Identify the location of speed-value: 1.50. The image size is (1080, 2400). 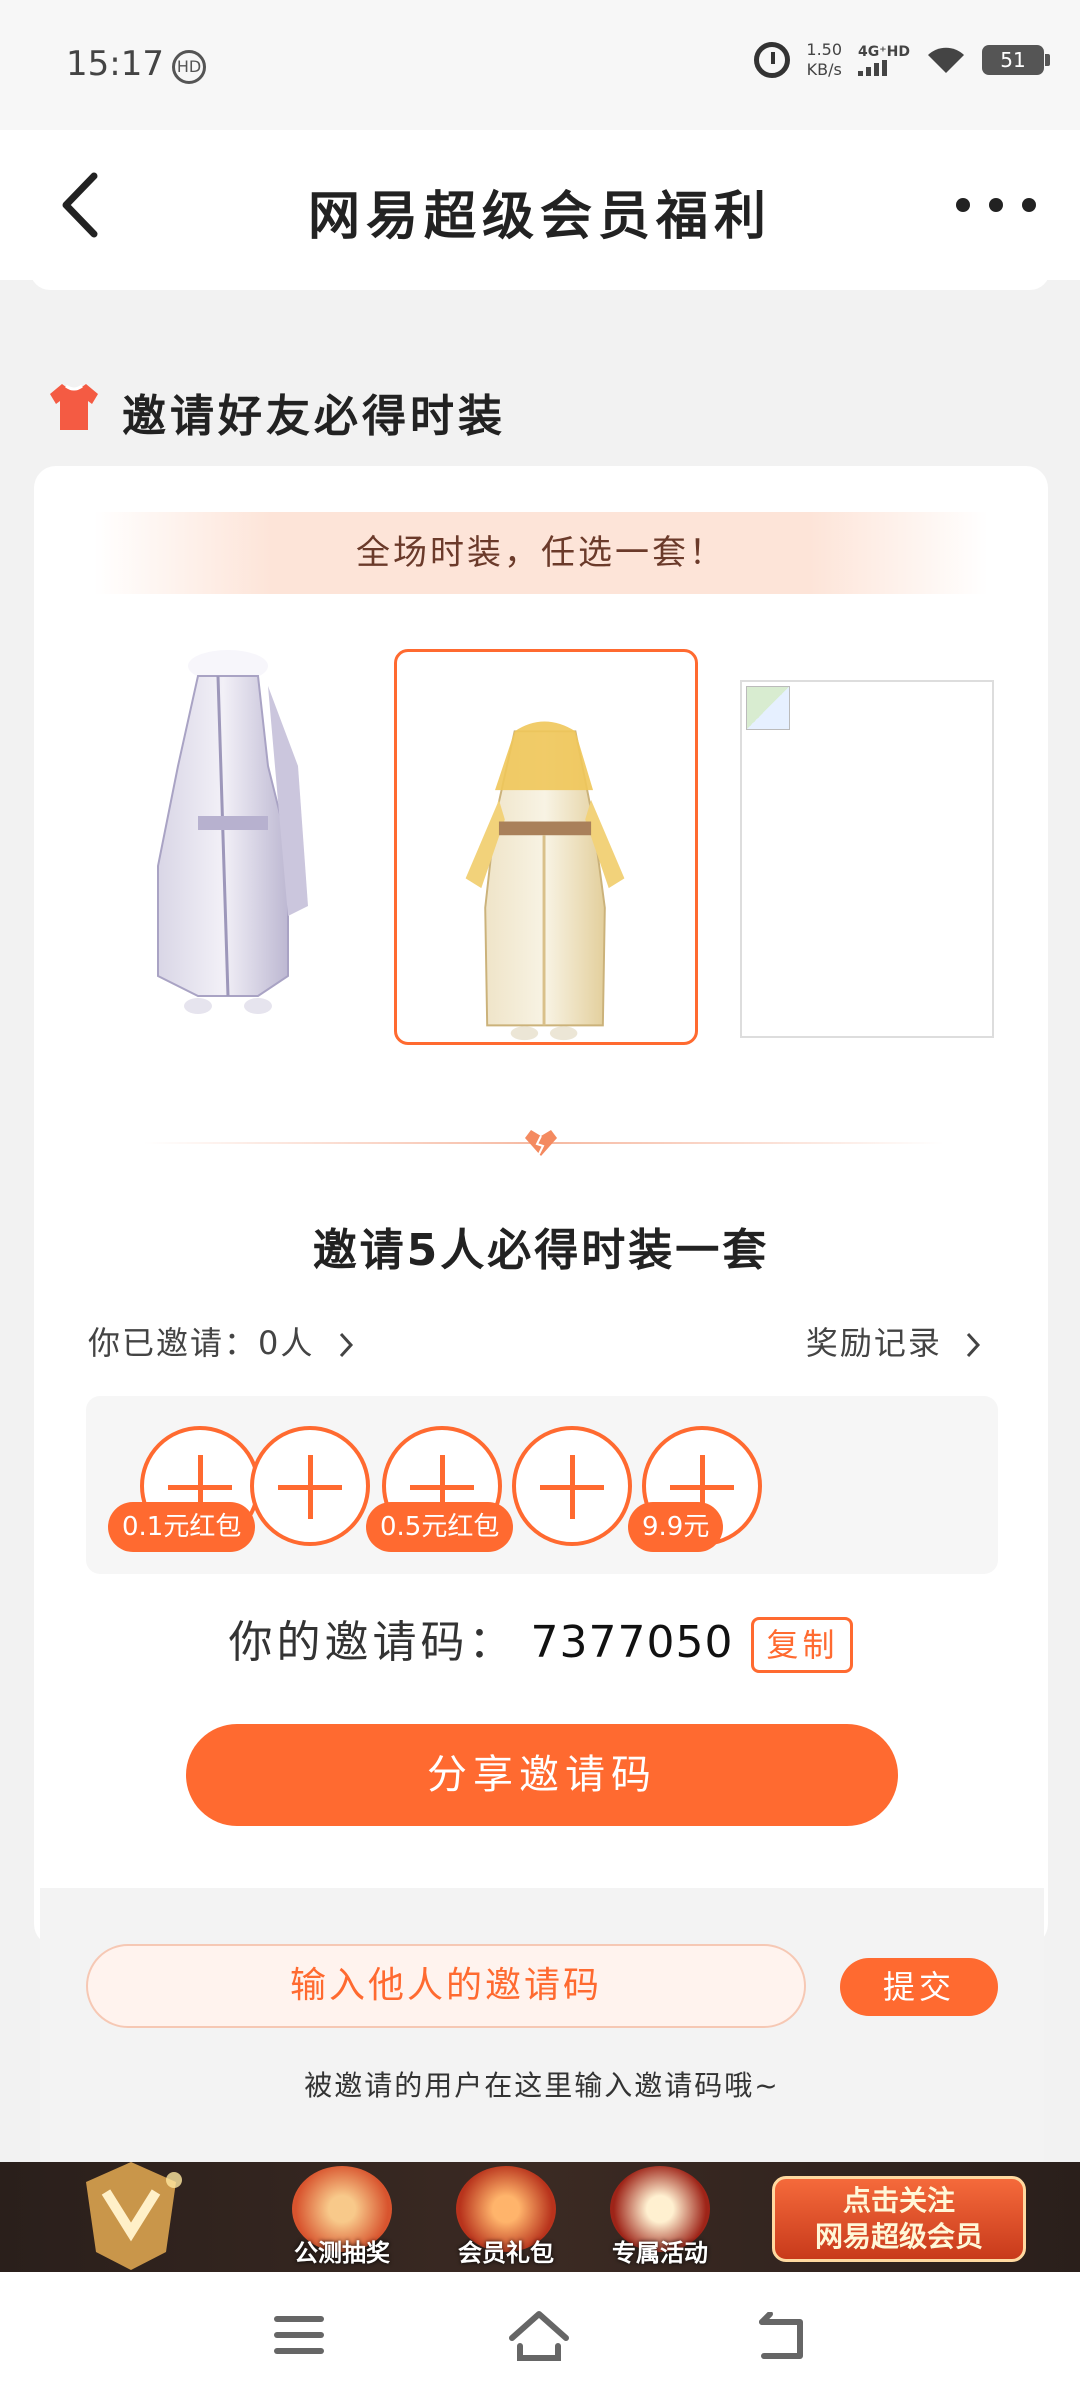
(824, 49).